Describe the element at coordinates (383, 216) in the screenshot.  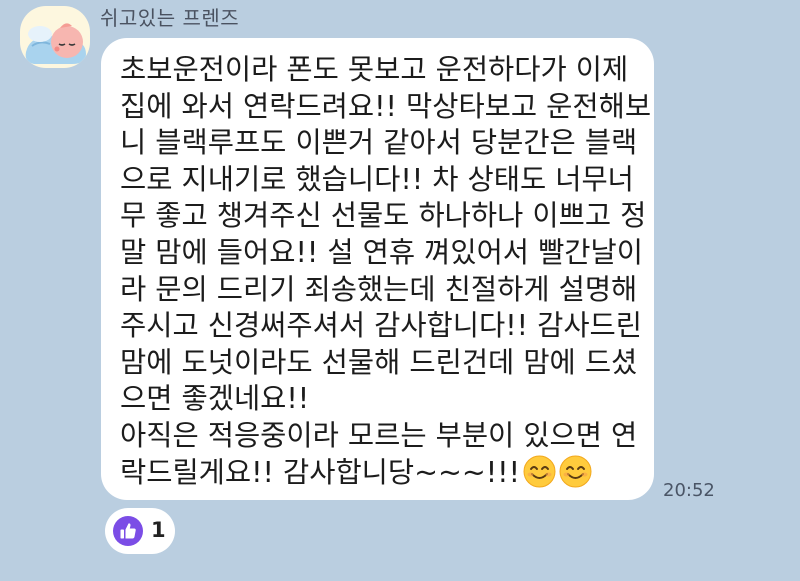
I see `message-line: 무 좋고 챙겨주신 선물도 하나하나 이쁘고 정` at that location.